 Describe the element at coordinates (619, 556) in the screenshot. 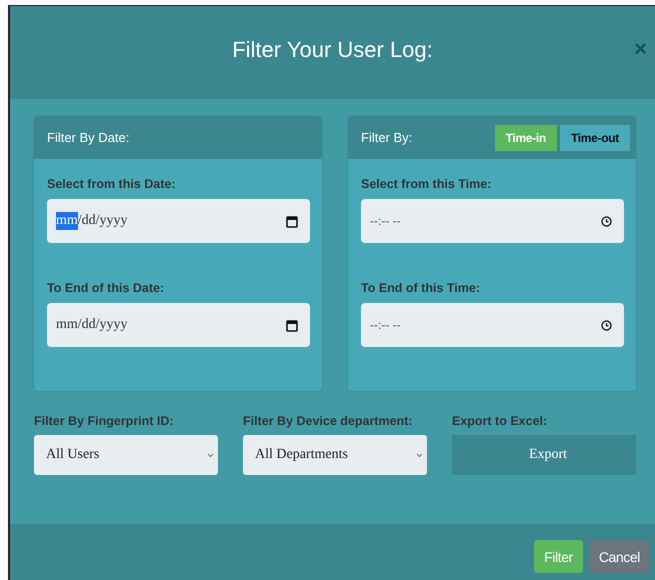

I see `cancel-button: Cancel` at that location.